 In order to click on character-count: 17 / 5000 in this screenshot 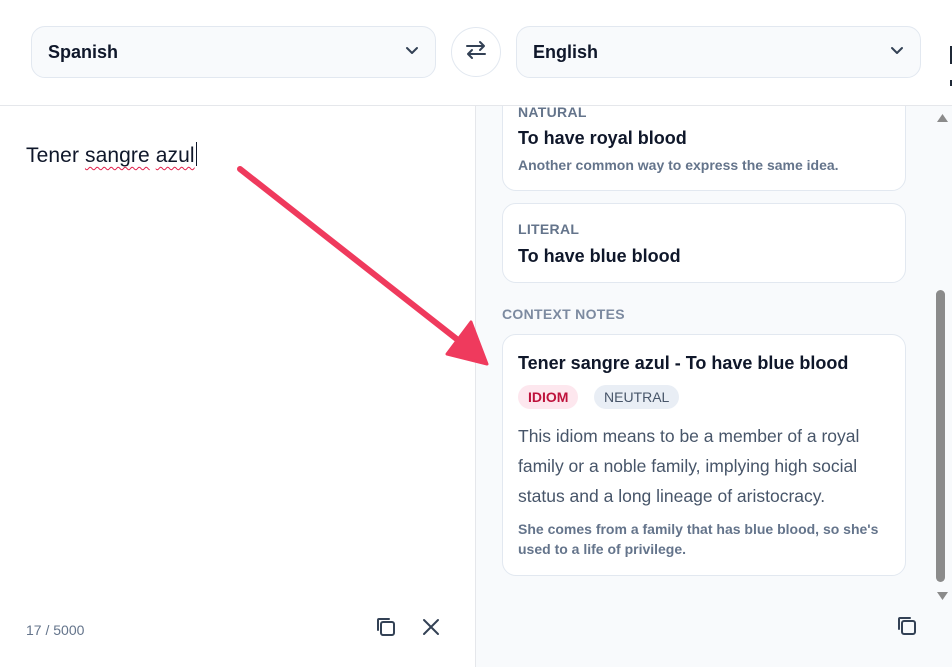, I will do `click(55, 630)`.